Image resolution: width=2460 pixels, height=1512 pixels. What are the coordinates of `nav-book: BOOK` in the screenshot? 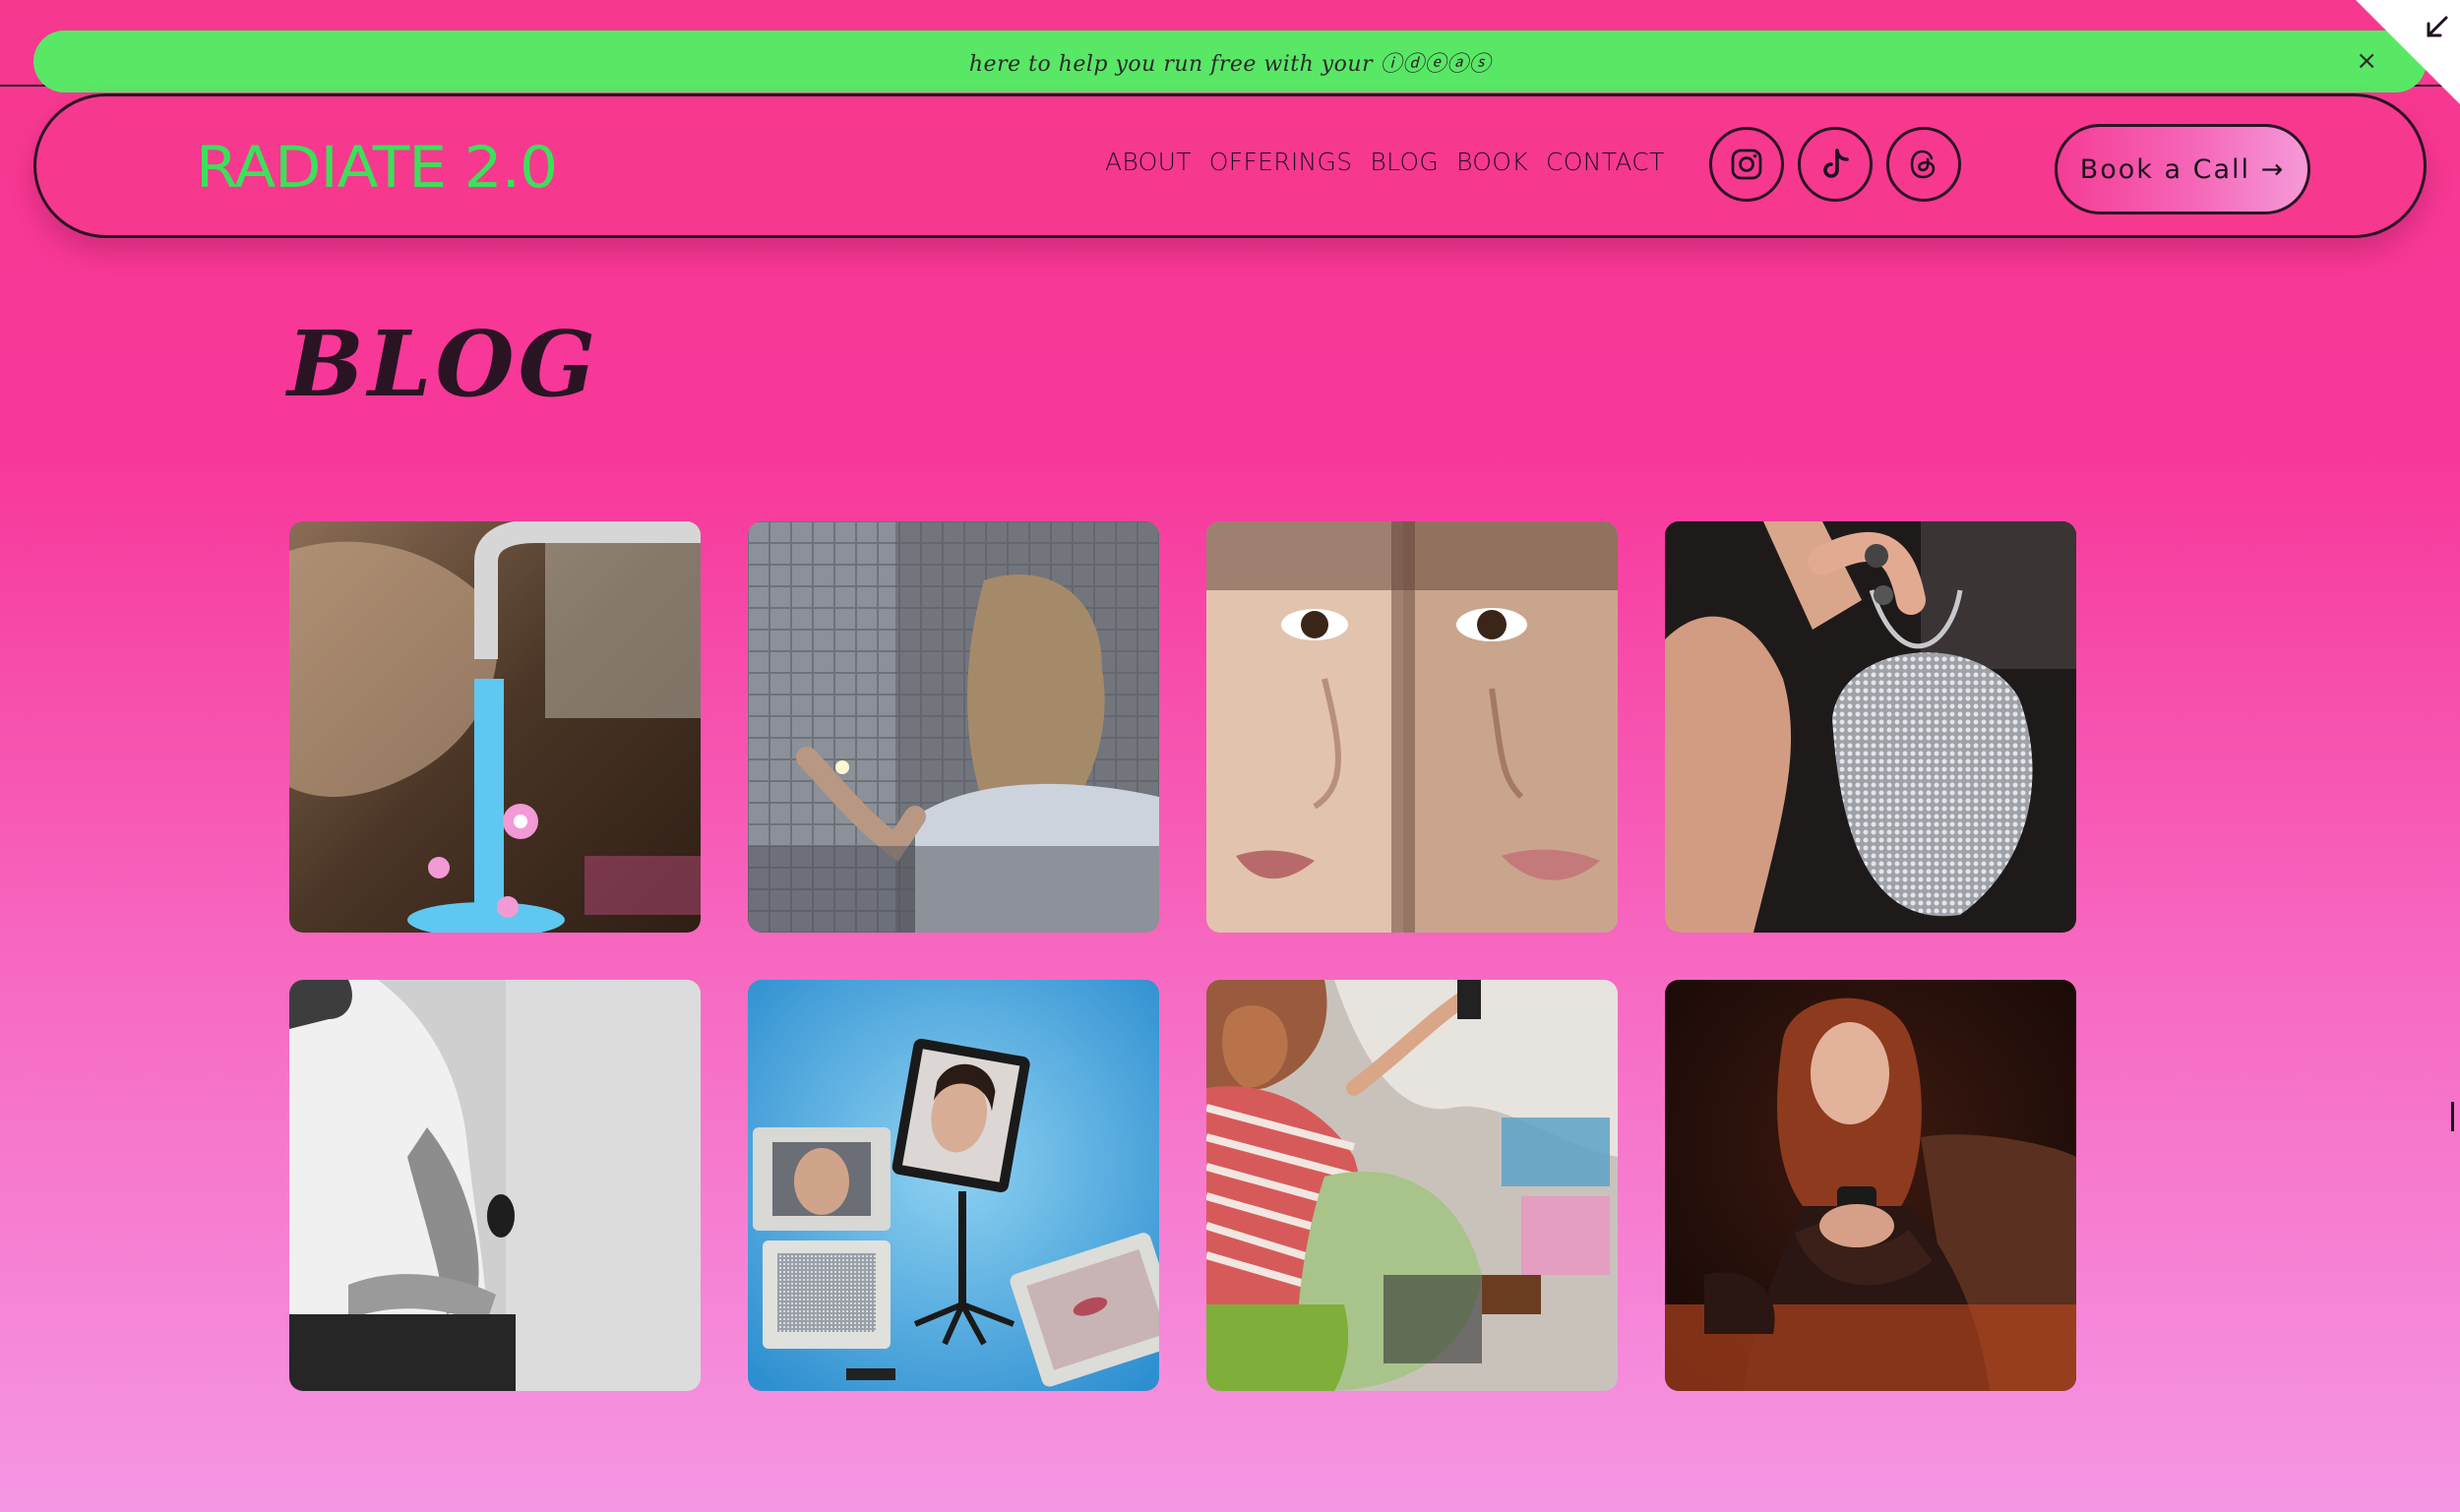 It's located at (1492, 162).